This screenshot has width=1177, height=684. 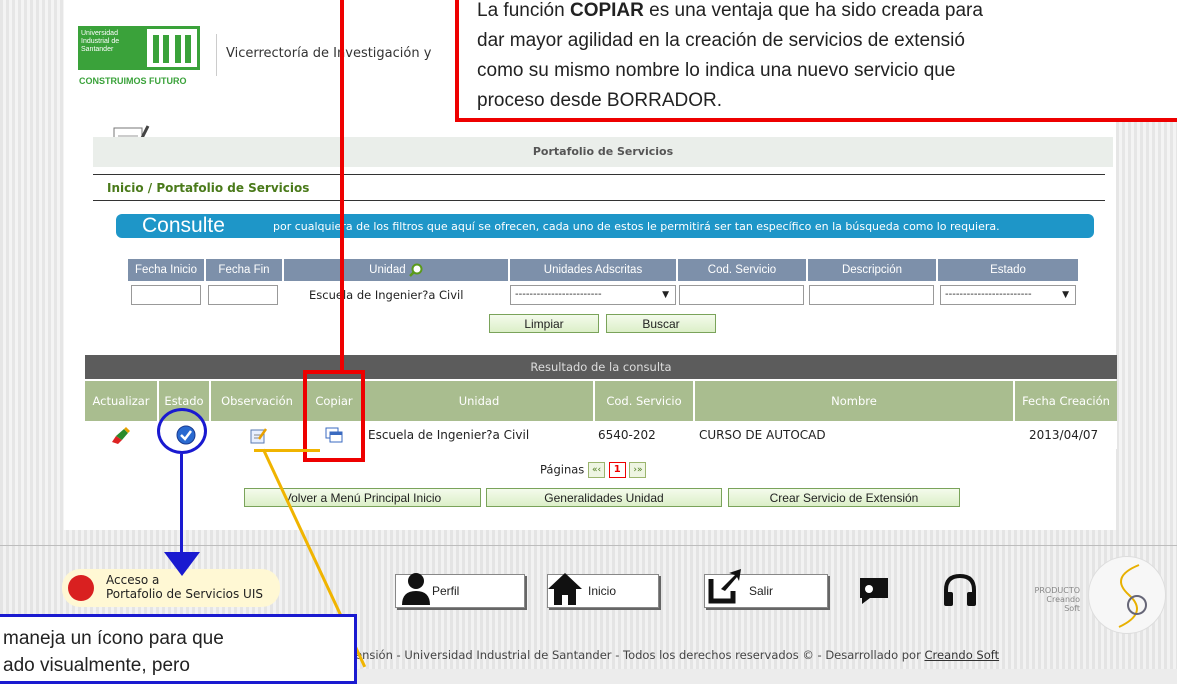 I want to click on footer-divider, so click(x=588, y=545).